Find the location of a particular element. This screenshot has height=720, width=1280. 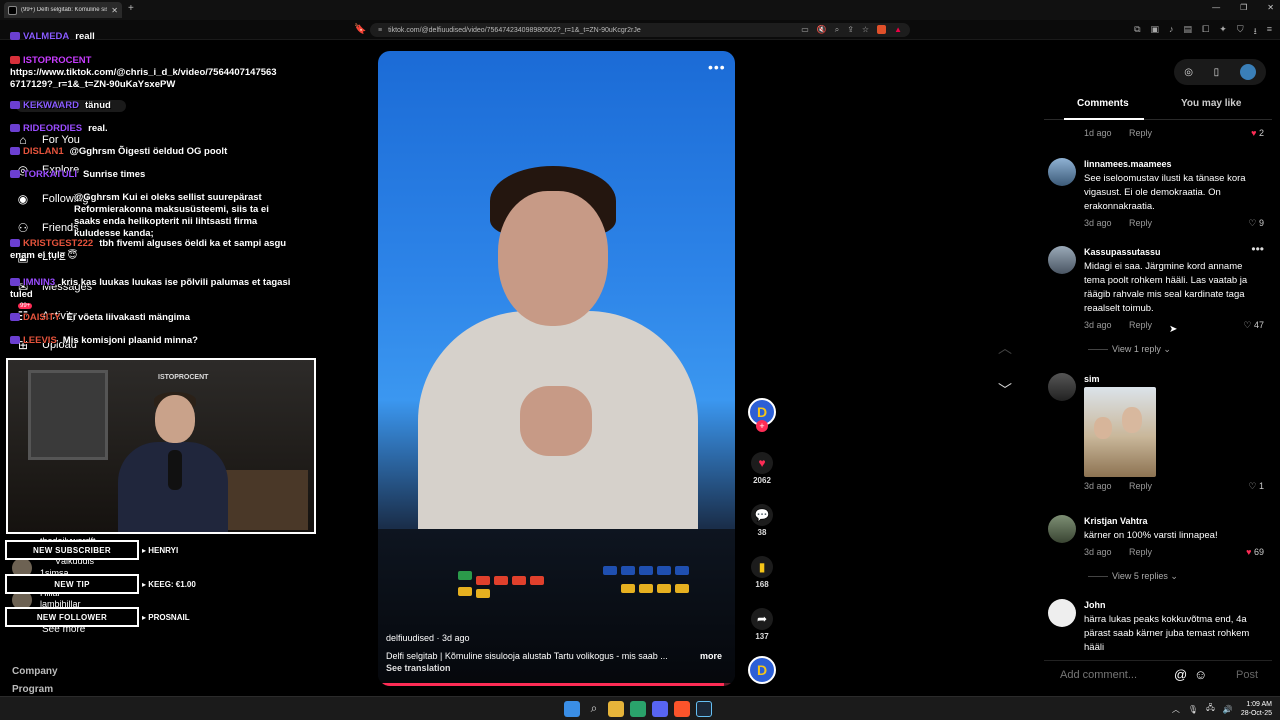

file-explorer-icon is located at coordinates (616, 709).